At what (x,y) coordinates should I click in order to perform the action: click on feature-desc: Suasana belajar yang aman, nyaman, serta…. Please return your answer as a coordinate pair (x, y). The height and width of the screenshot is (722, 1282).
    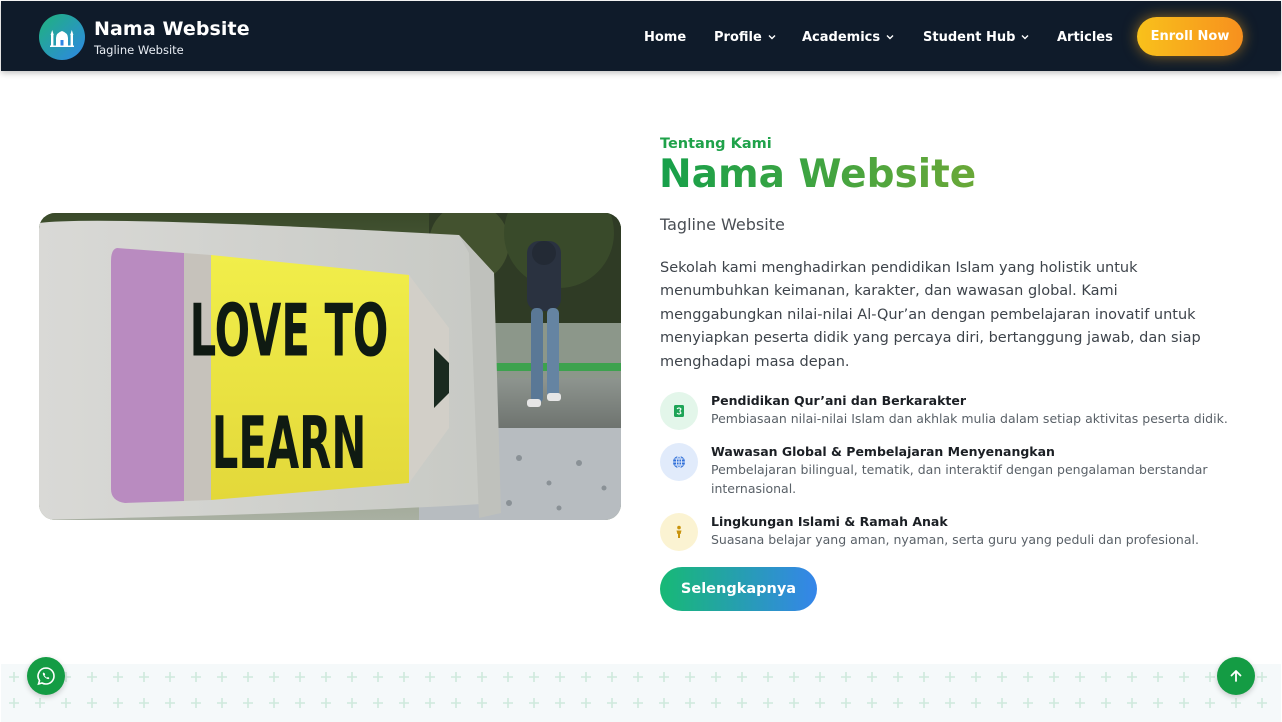
    Looking at the image, I should click on (955, 539).